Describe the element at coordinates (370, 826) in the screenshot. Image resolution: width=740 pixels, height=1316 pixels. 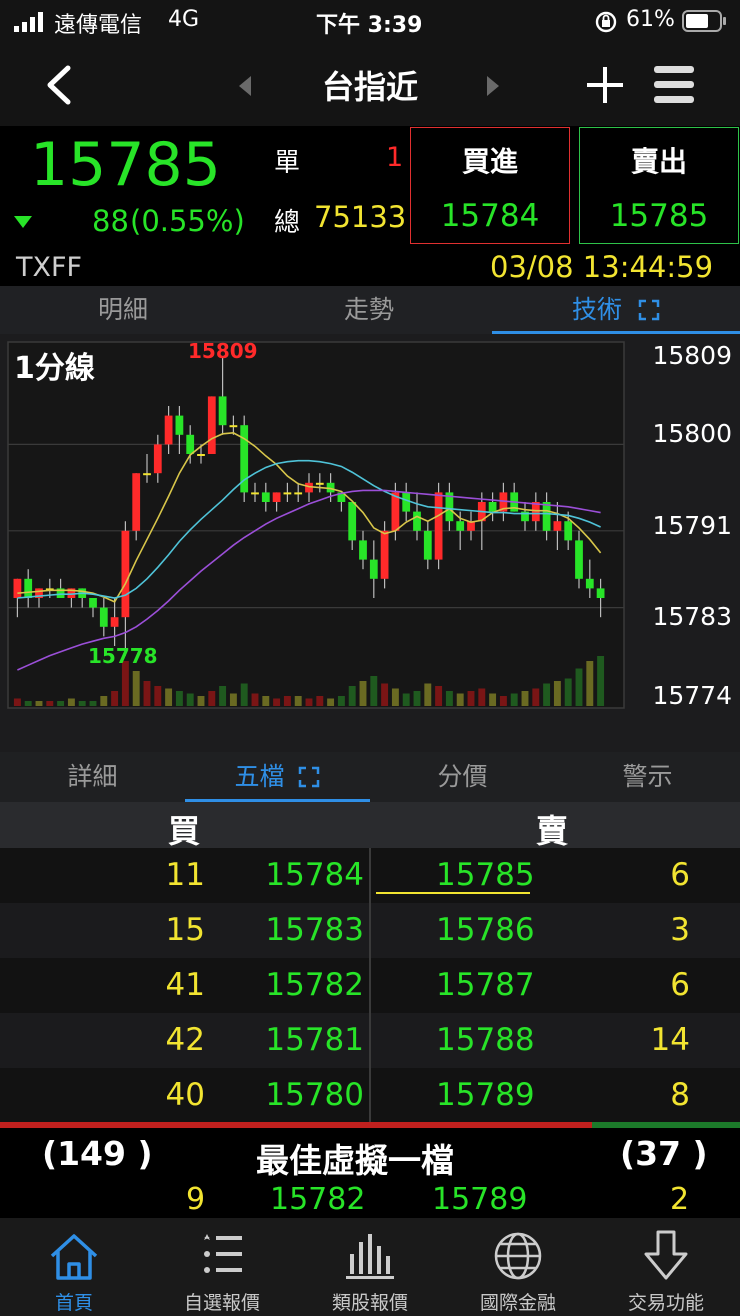
I see `book-header: 買 賣` at that location.